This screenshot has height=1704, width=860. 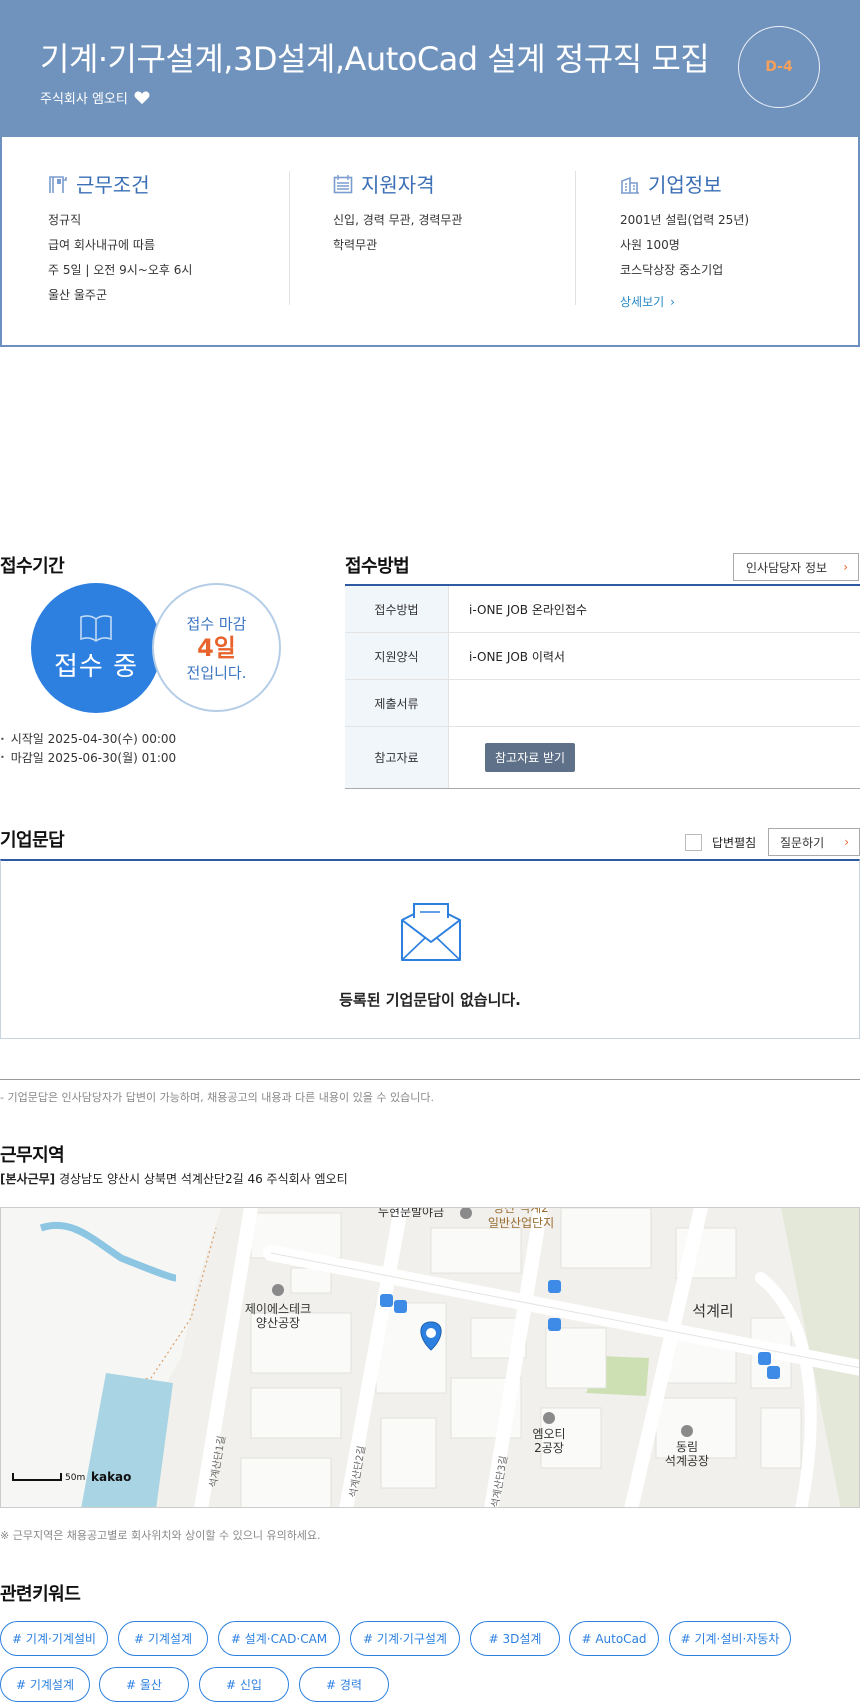 I want to click on location-address-row: [본사근무] 경상남도 양산시 상북면 석계산단2길 46 주식회사 엠오티, so click(x=174, y=1178).